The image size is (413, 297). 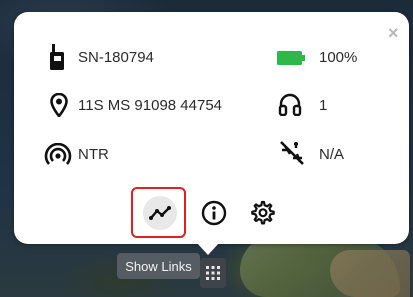 I want to click on info-button, so click(x=214, y=213).